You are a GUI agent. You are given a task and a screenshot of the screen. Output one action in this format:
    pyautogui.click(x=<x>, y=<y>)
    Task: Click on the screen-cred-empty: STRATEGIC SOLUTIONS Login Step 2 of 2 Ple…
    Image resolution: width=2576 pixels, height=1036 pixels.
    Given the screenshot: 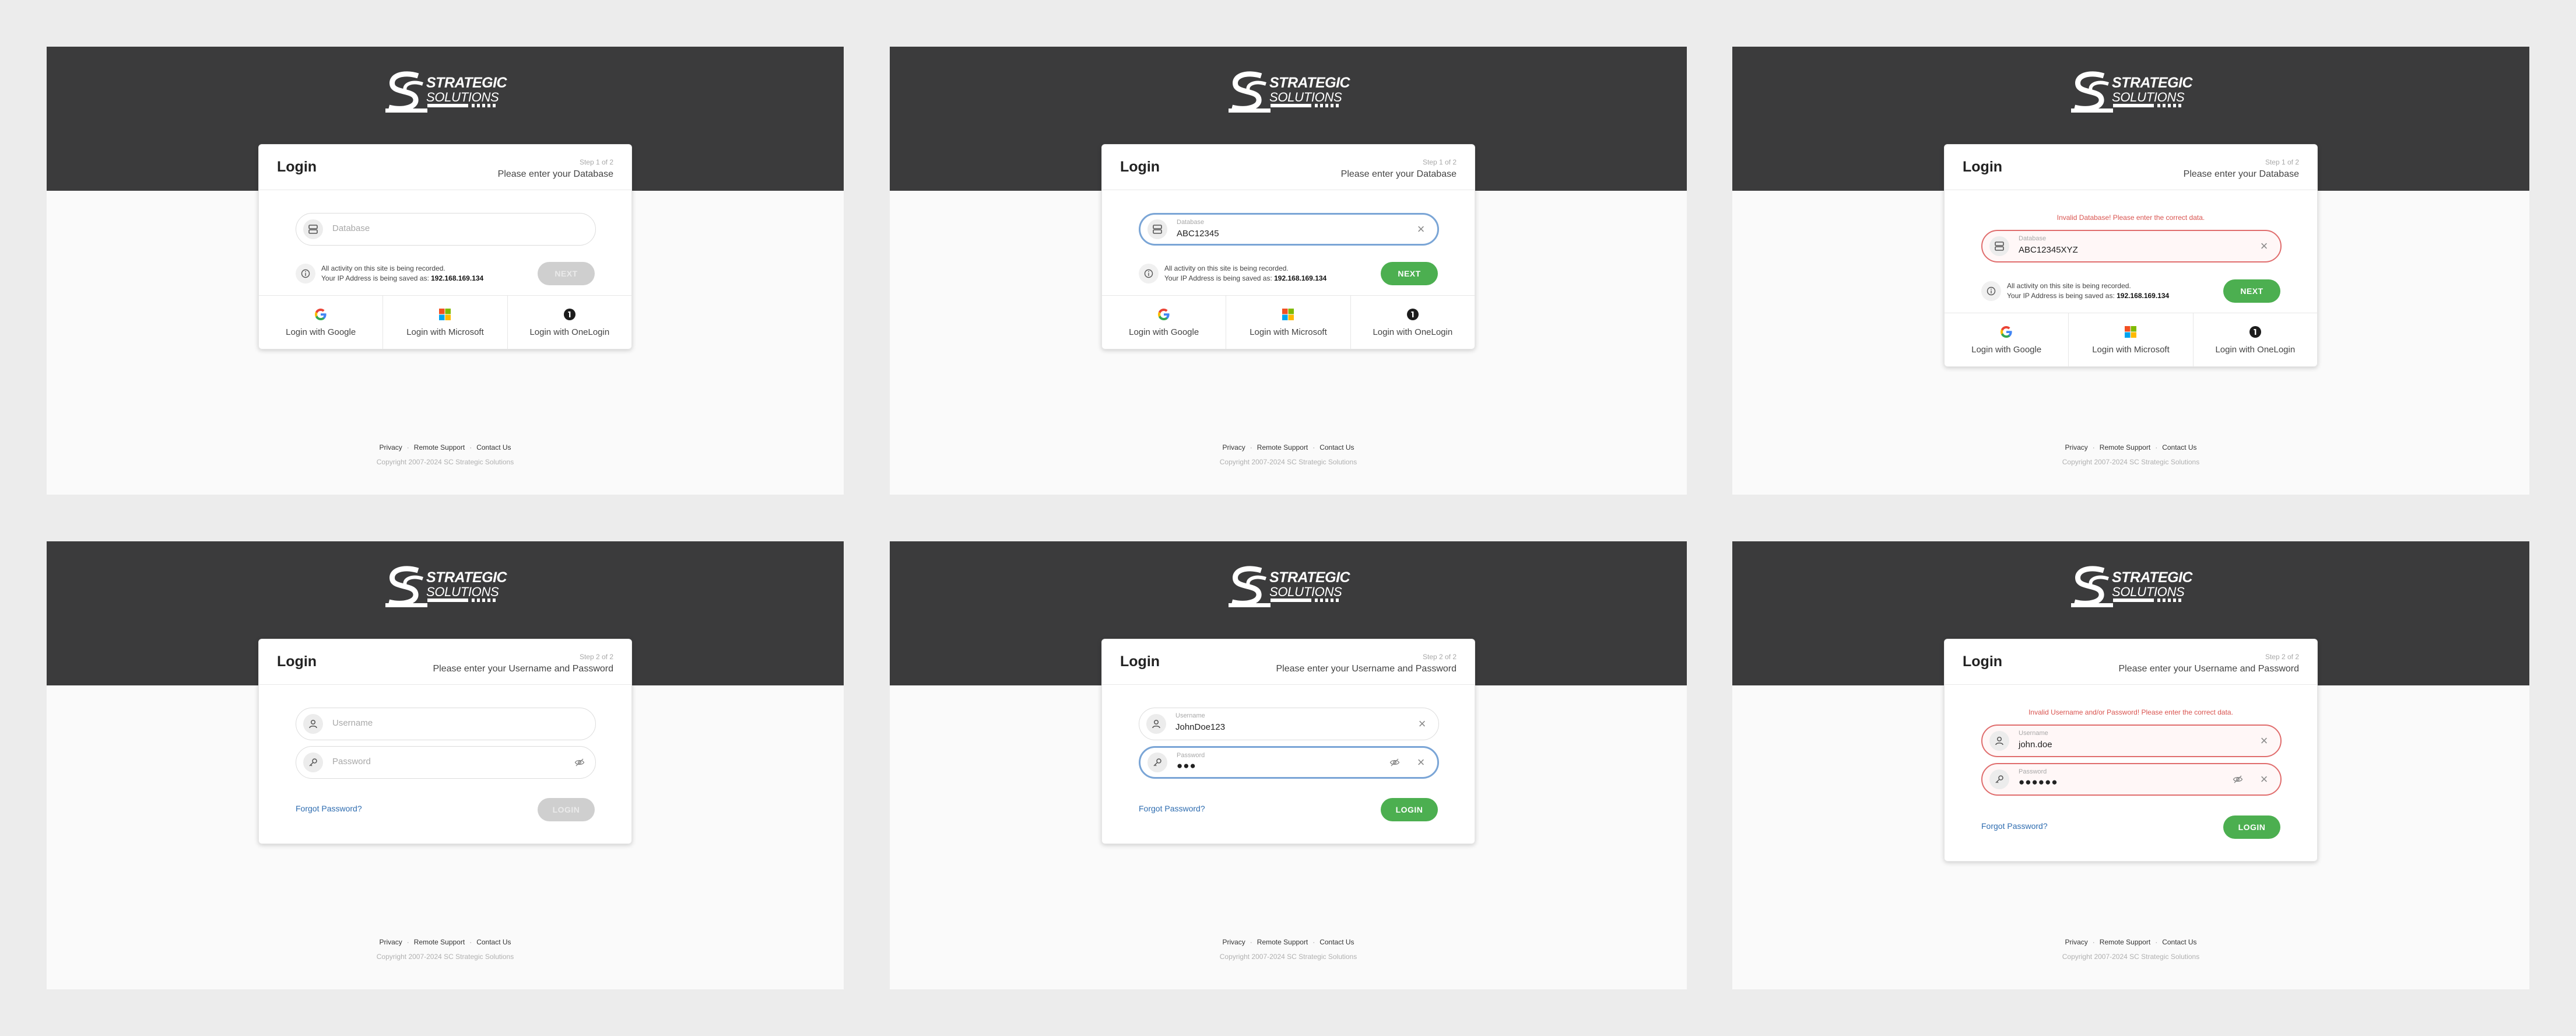 What is the action you would take?
    pyautogui.click(x=445, y=765)
    